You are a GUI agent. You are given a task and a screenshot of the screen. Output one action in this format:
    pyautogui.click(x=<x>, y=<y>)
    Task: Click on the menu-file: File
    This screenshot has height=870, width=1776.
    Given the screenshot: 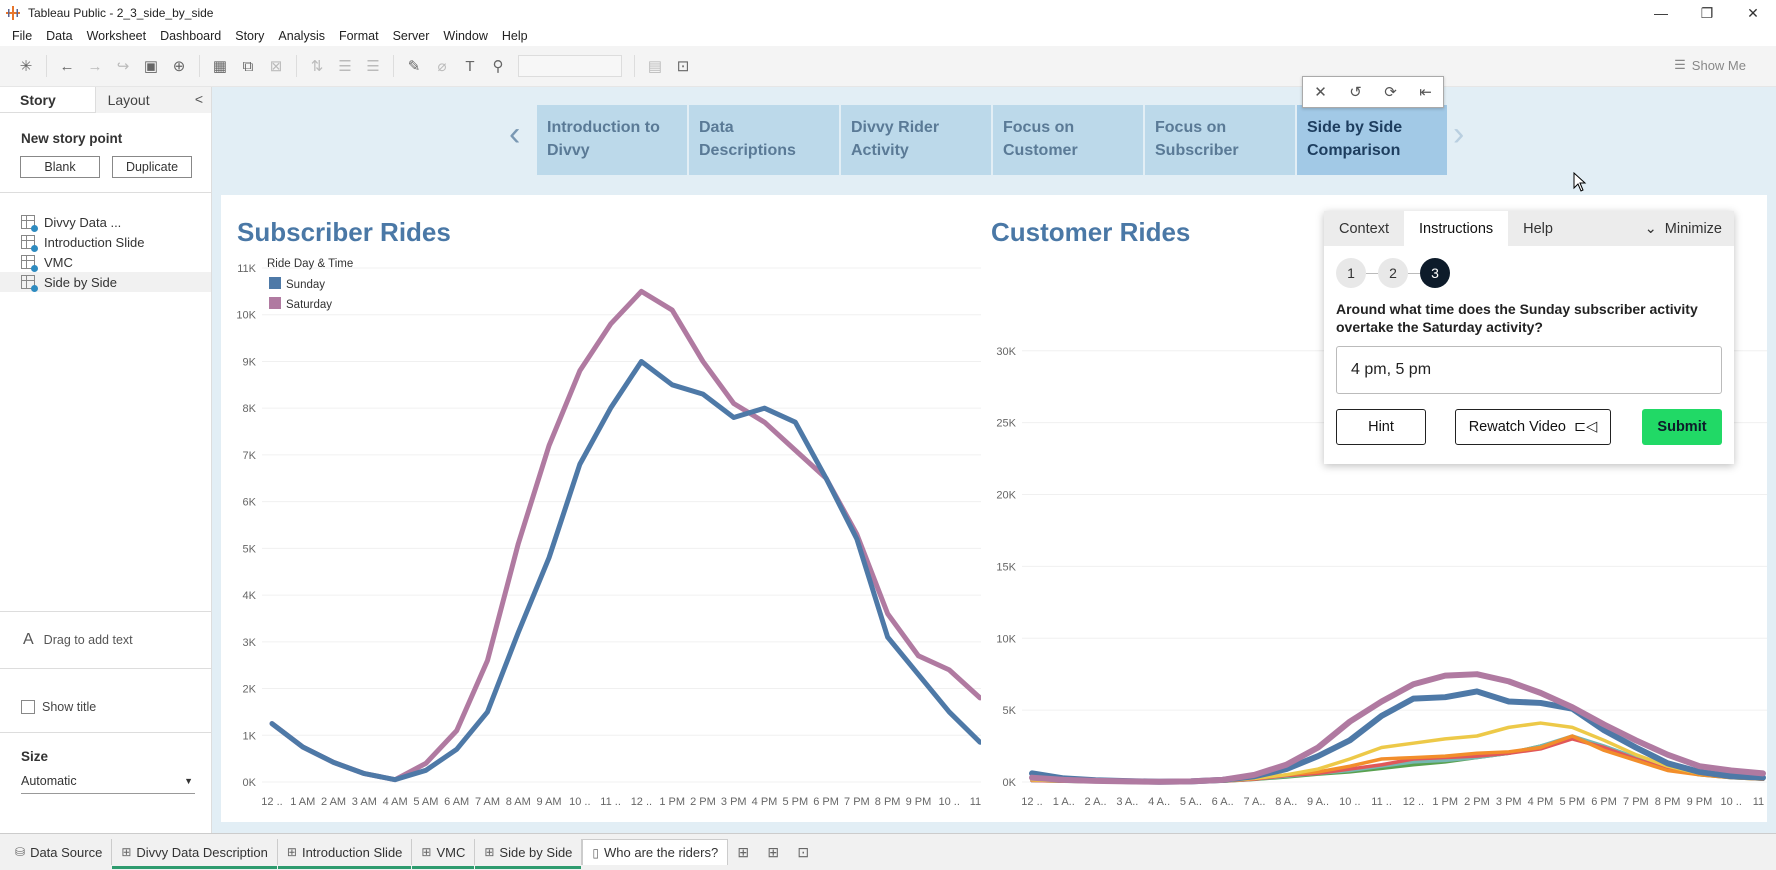 What is the action you would take?
    pyautogui.click(x=22, y=36)
    